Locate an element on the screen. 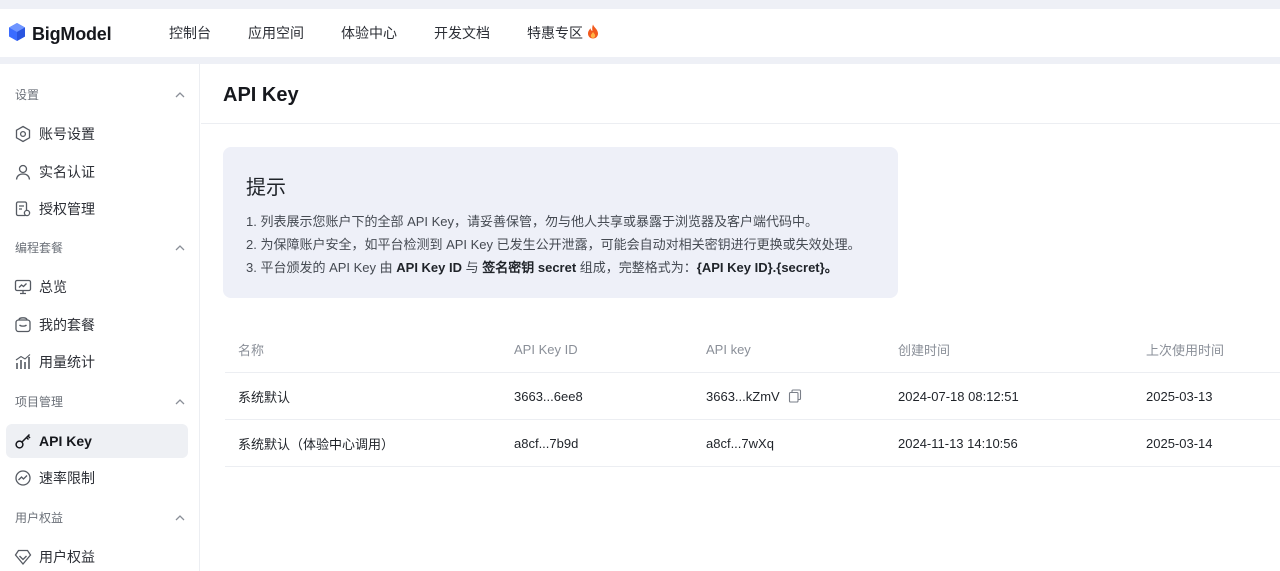  page-title: API Key is located at coordinates (261, 95).